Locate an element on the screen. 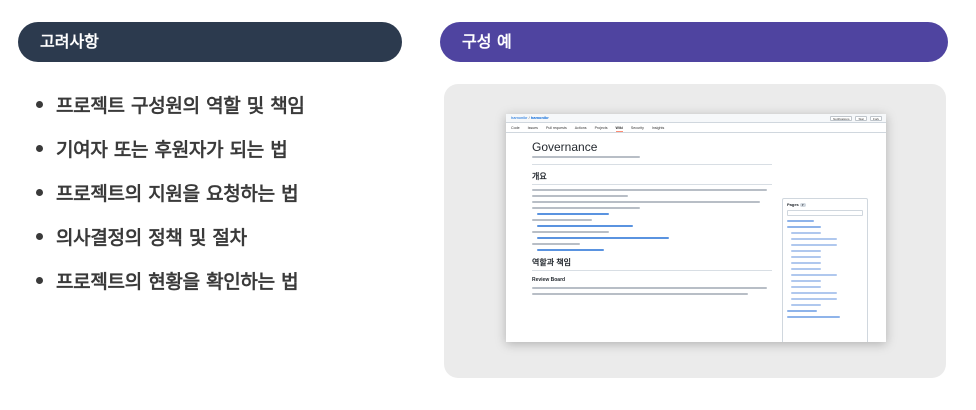 This screenshot has width=976, height=410. pages-heading: Pages 7 is located at coordinates (796, 204).